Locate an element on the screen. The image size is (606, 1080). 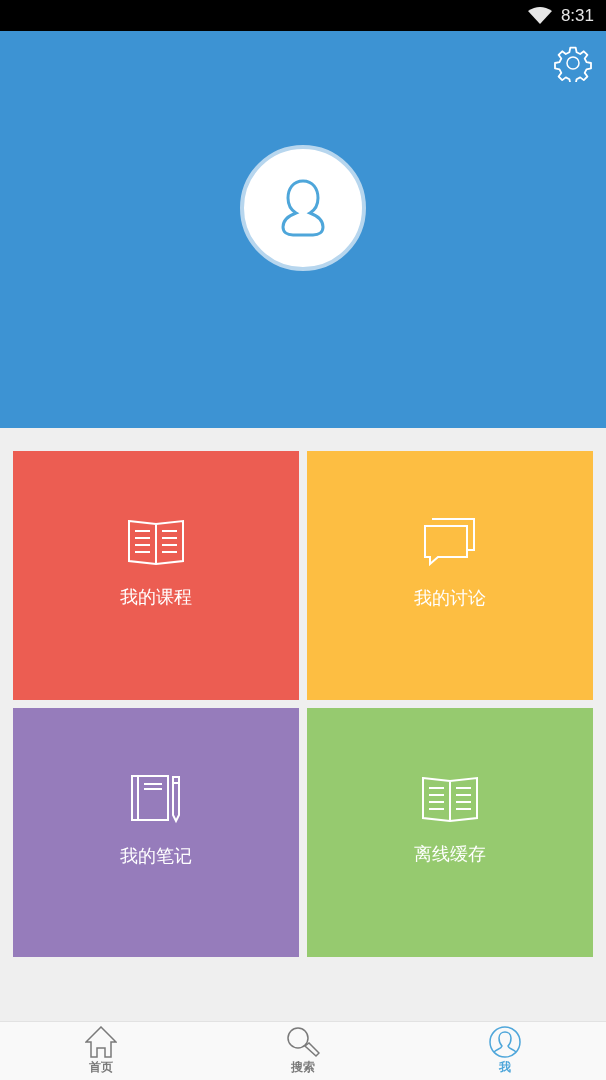
nav-tab: 我 is located at coordinates (505, 1051).